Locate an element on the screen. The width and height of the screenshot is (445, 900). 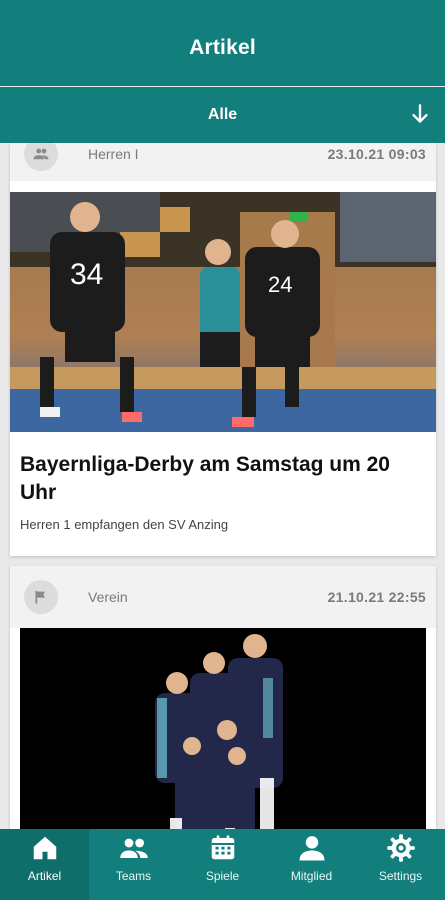
bottom-navigation: Artikel Teams Spiele Mitglied Settings is located at coordinates (222, 864).